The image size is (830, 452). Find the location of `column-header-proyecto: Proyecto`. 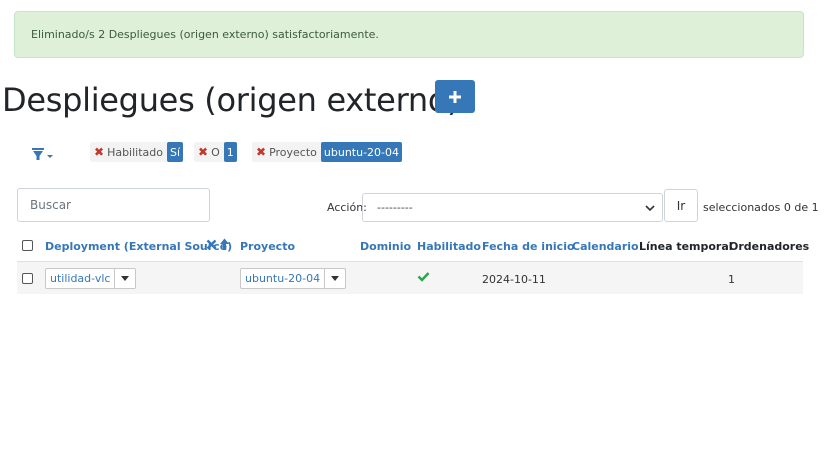

column-header-proyecto: Proyecto is located at coordinates (267, 246).